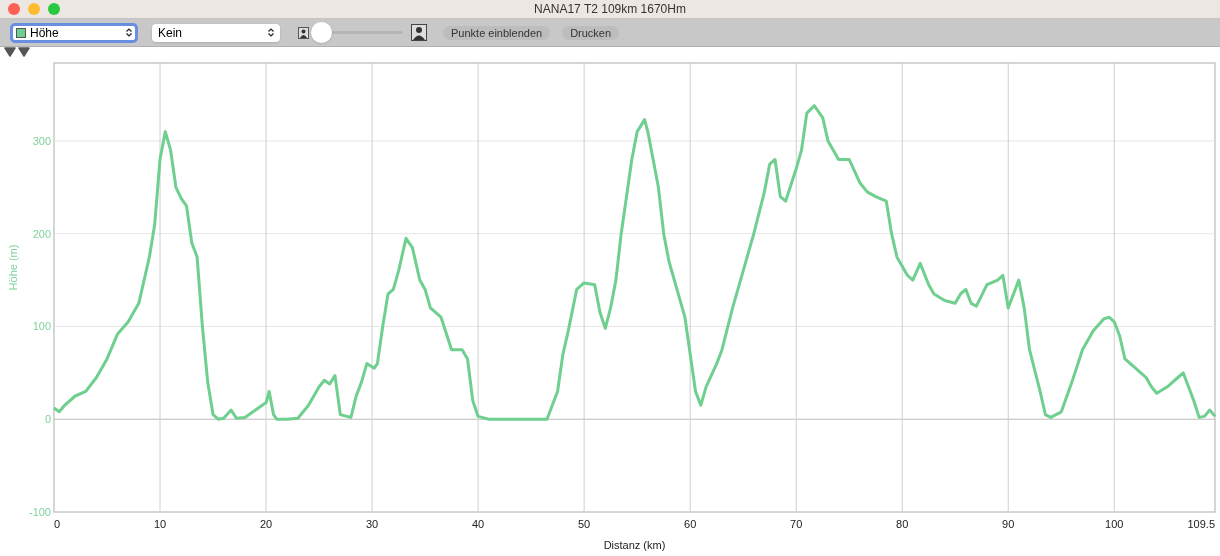 The image size is (1220, 556). Describe the element at coordinates (39, 512) in the screenshot. I see `y-tick-label: -100` at that location.